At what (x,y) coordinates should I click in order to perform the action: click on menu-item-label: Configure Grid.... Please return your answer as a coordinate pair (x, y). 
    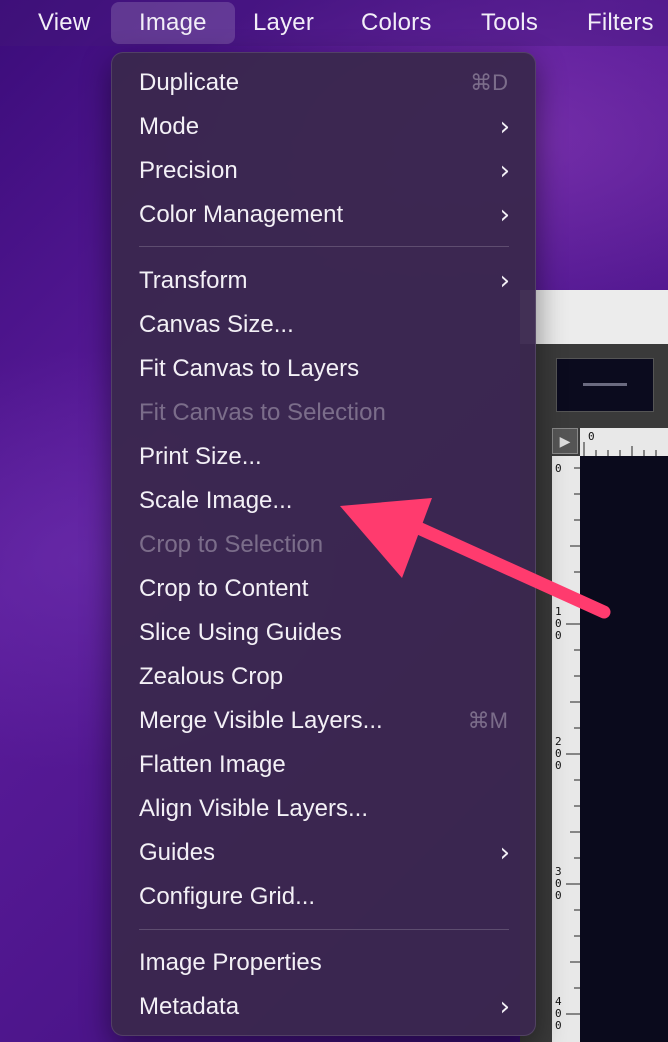
    Looking at the image, I should click on (227, 896).